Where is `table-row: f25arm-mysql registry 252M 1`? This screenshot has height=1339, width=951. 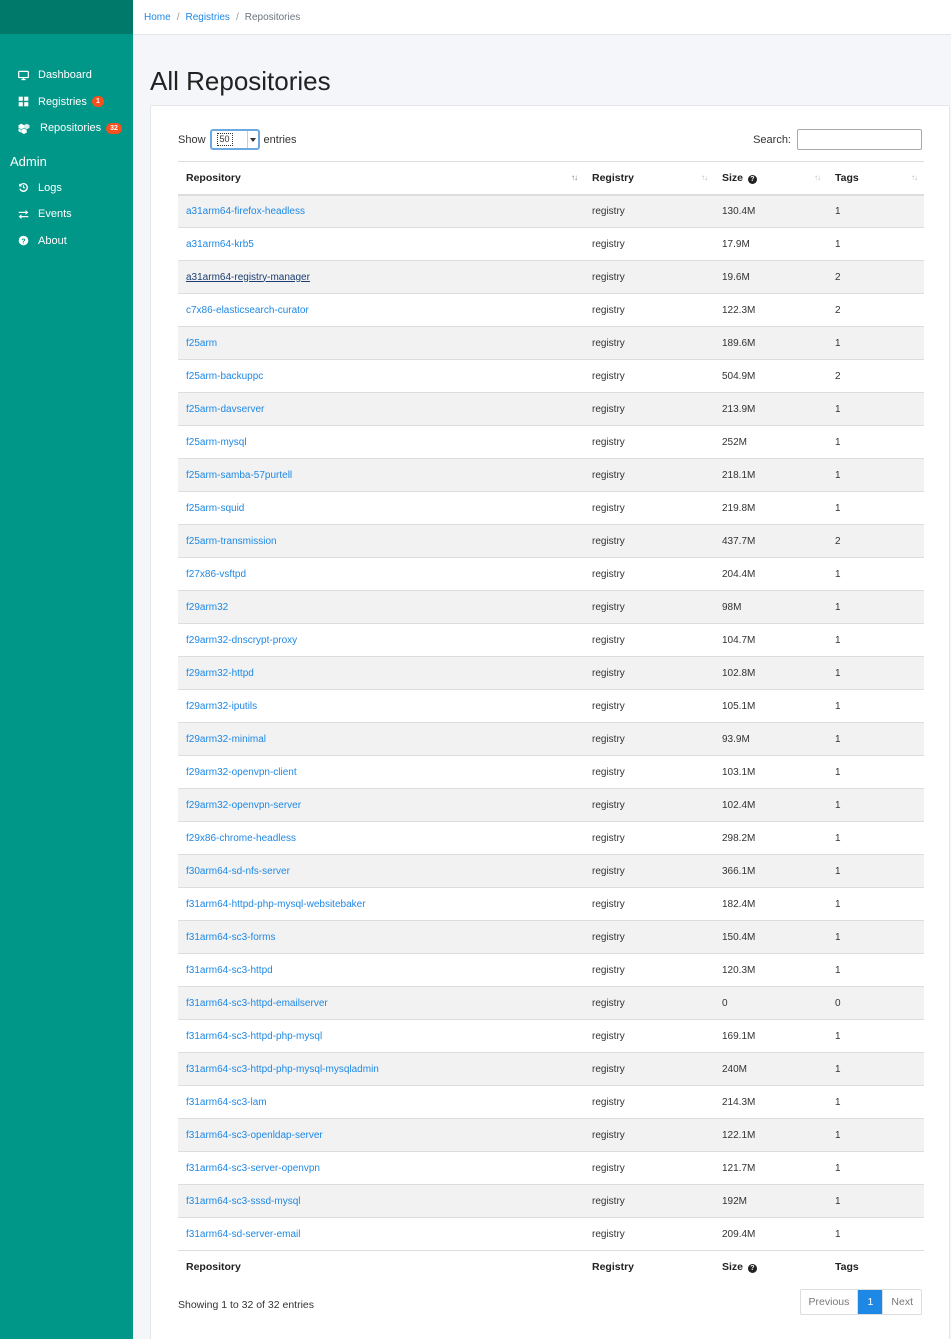
table-row: f25arm-mysql registry 252M 1 is located at coordinates (551, 442).